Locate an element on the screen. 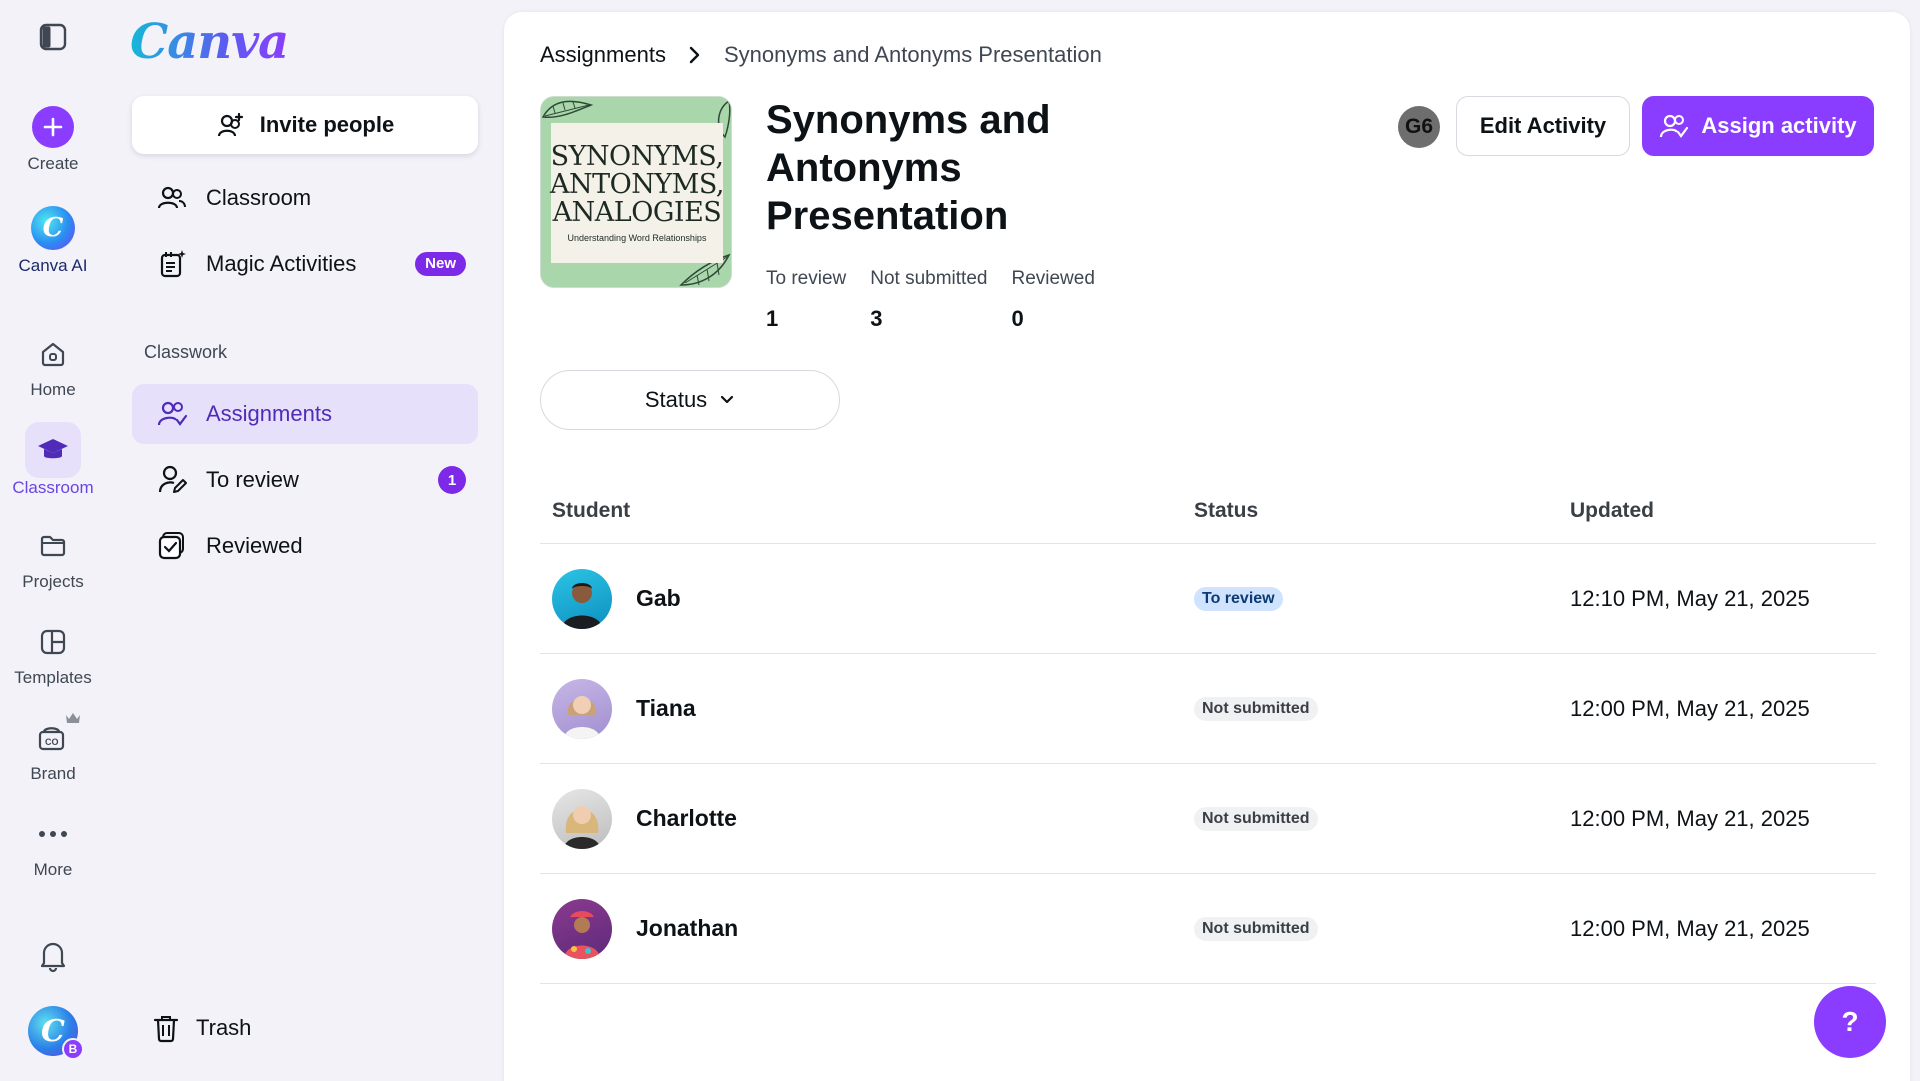  classwork-section-label: Classwork is located at coordinates (186, 352).